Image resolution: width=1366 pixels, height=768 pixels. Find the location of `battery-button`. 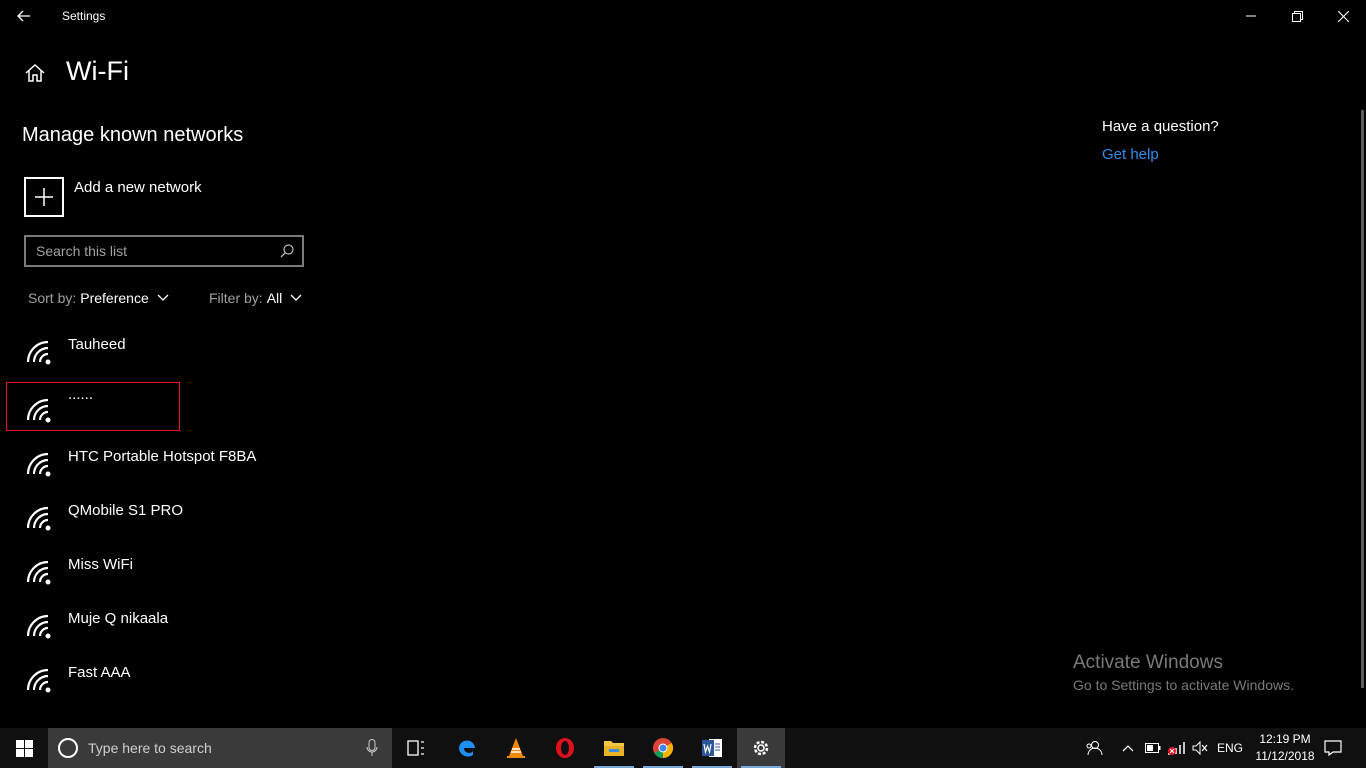

battery-button is located at coordinates (1153, 748).